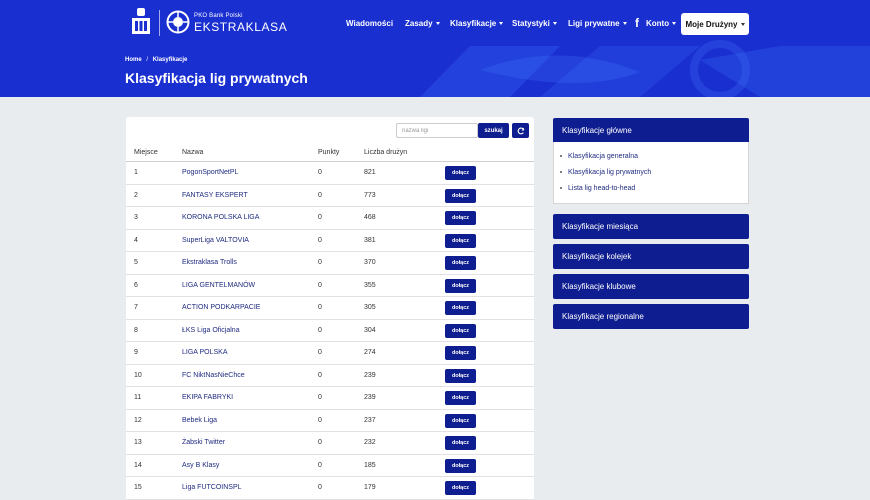 The height and width of the screenshot is (500, 870). I want to click on nav-wiadomosci: Wiadomości, so click(369, 23).